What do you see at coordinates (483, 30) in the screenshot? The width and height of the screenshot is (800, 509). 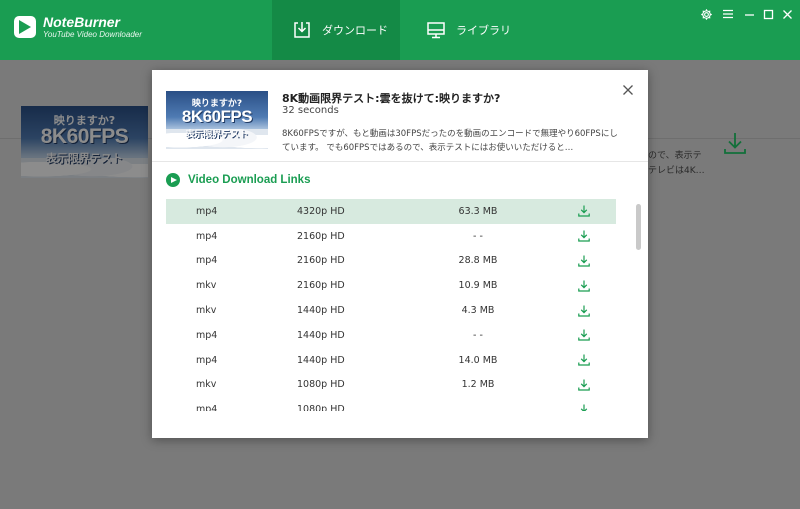 I see `tab-library-label: ライブラリ` at bounding box center [483, 30].